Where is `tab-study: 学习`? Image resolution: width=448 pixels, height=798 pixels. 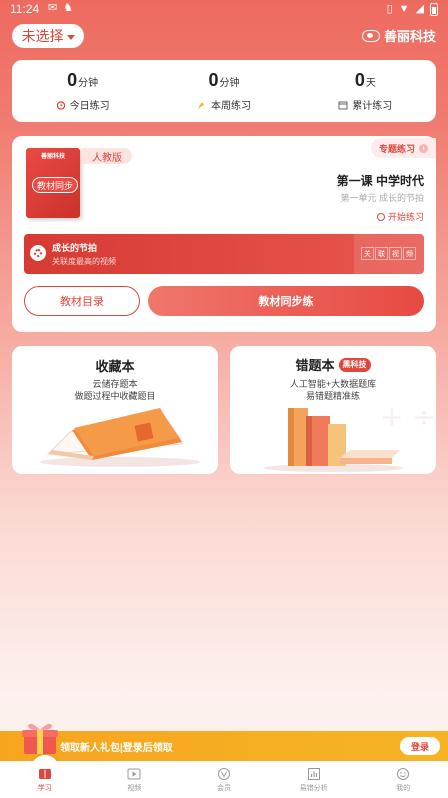
tab-study: 学习 is located at coordinates (45, 776).